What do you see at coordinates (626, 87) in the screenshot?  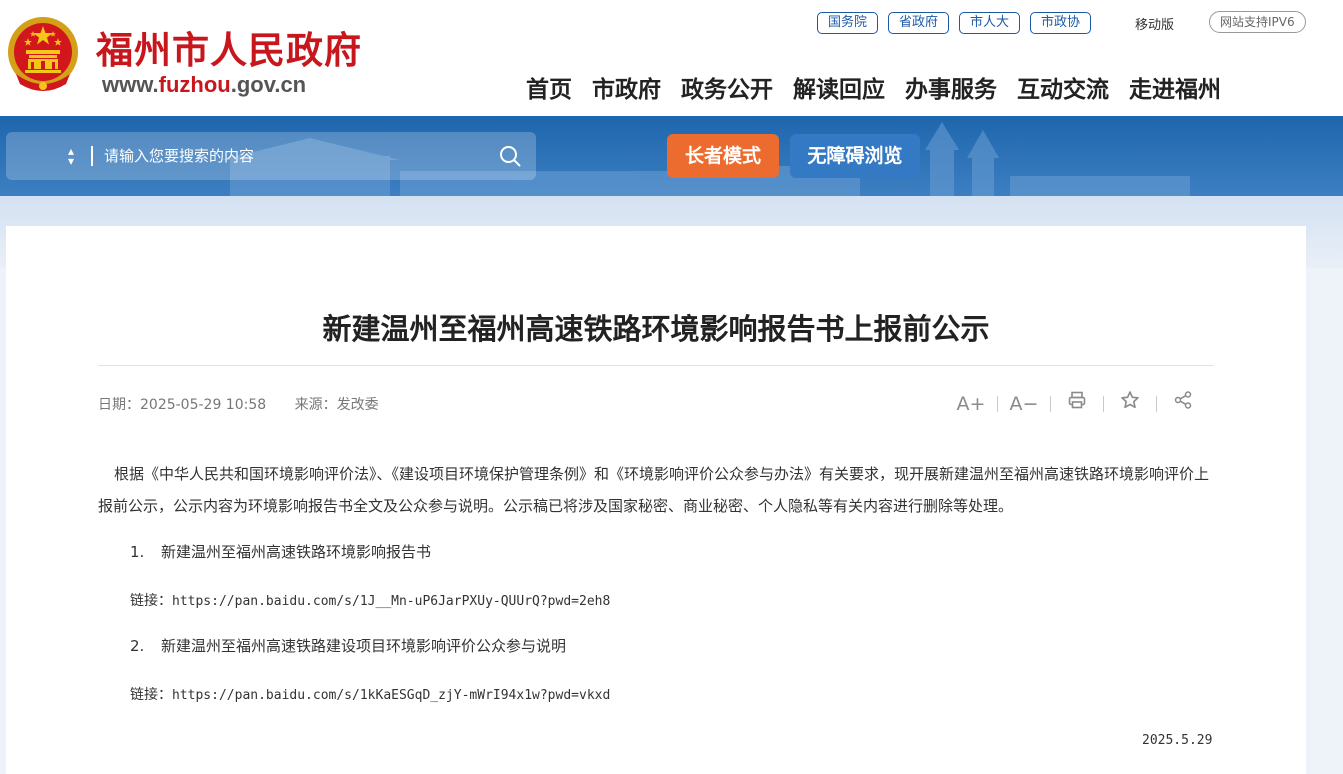 I see `nav-item-city-gov: 市政府` at bounding box center [626, 87].